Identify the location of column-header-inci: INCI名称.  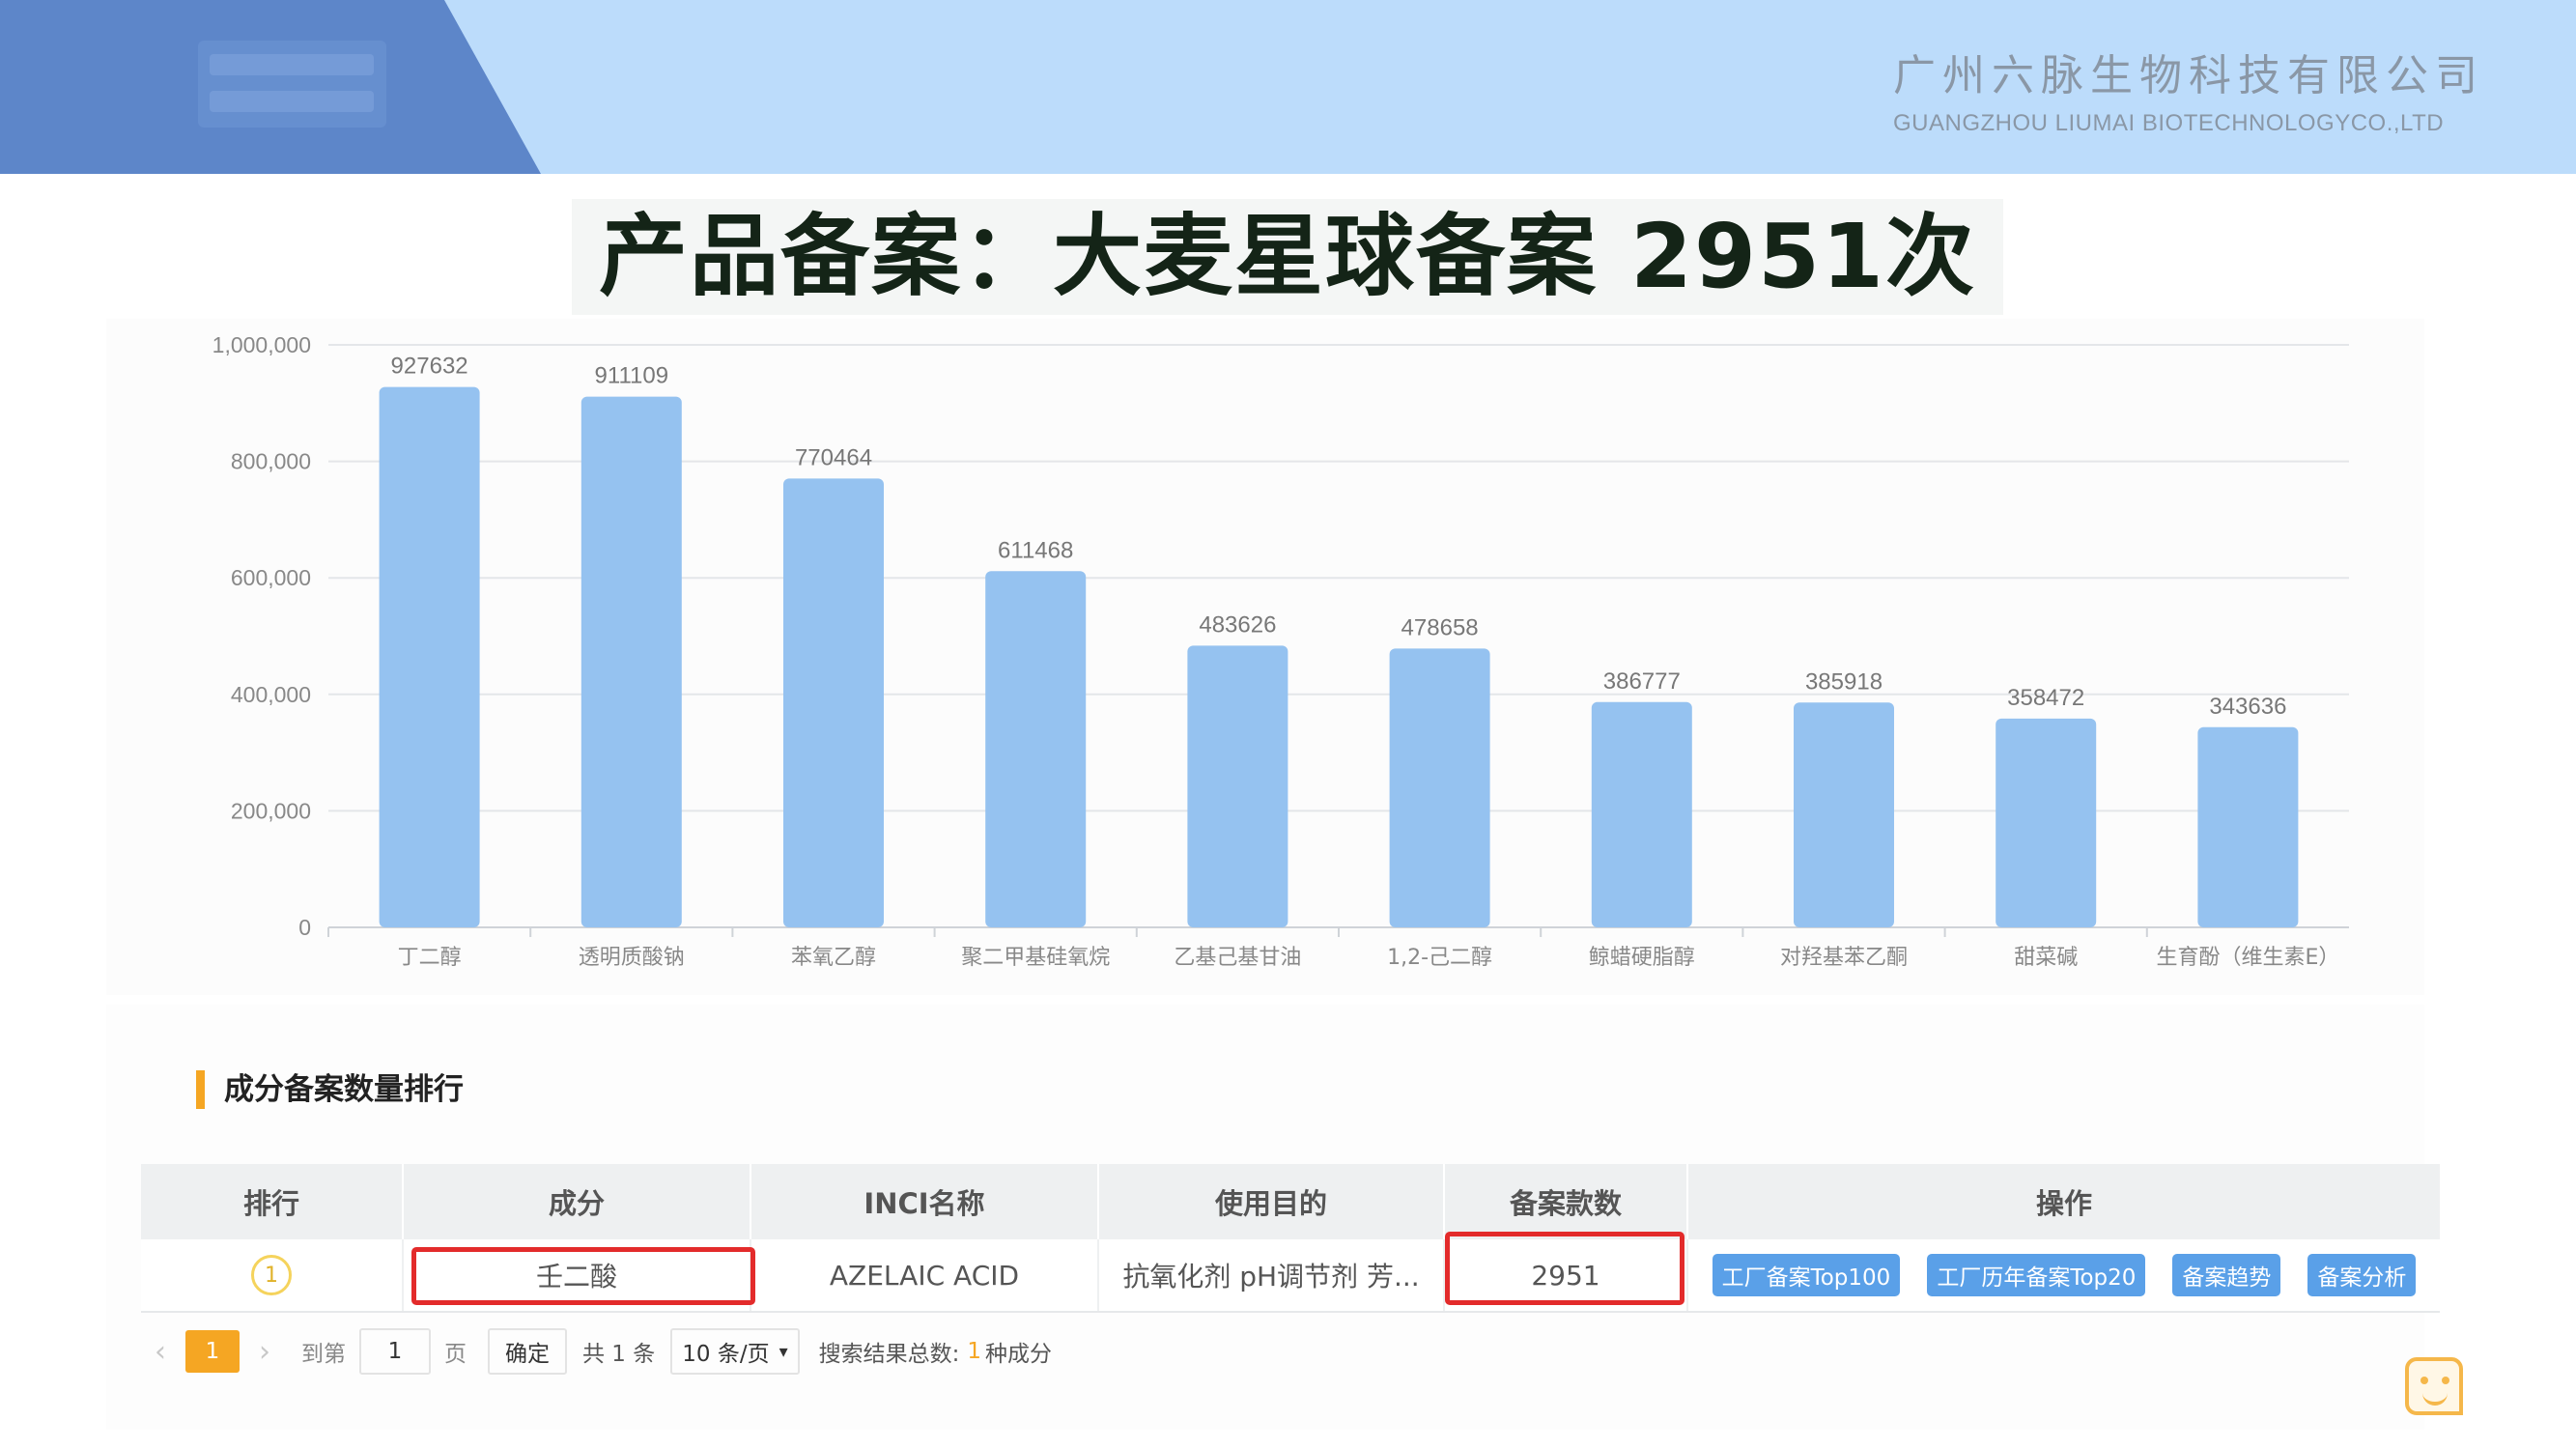
(925, 1201).